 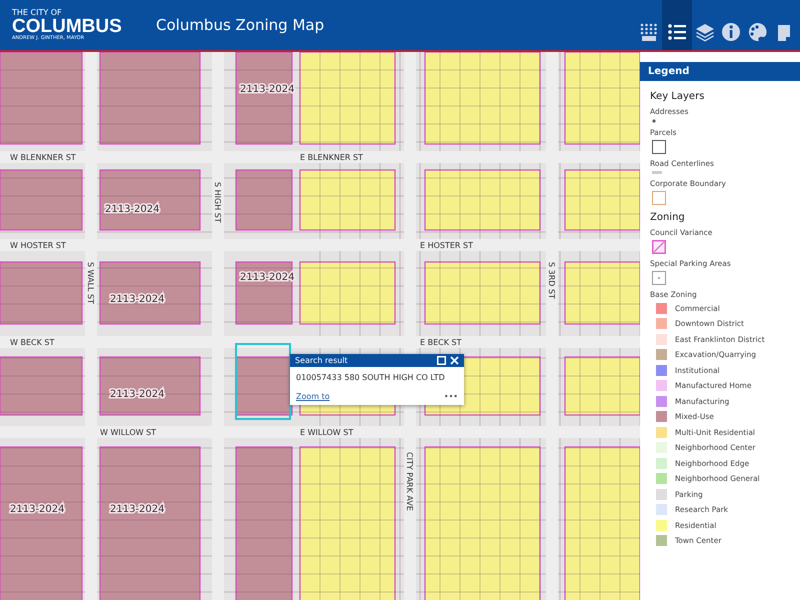 I want to click on zoom-to-link: Zoom to, so click(x=313, y=396).